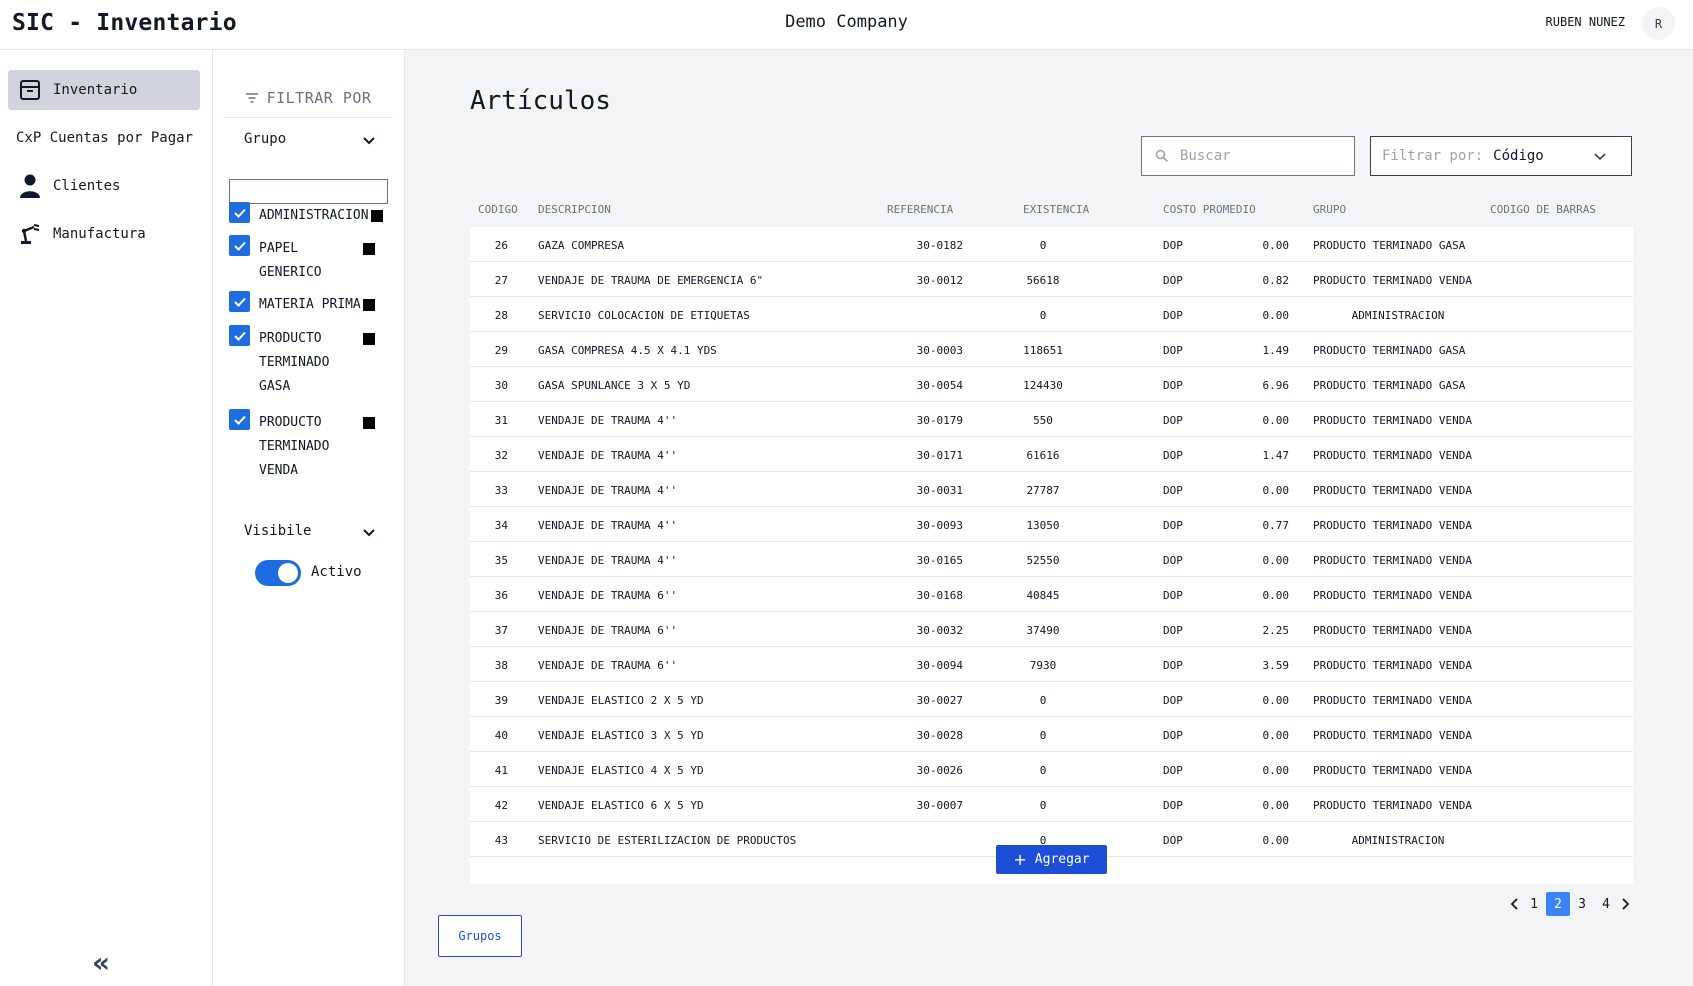  What do you see at coordinates (501, 315) in the screenshot?
I see `cell-codigo: 28` at bounding box center [501, 315].